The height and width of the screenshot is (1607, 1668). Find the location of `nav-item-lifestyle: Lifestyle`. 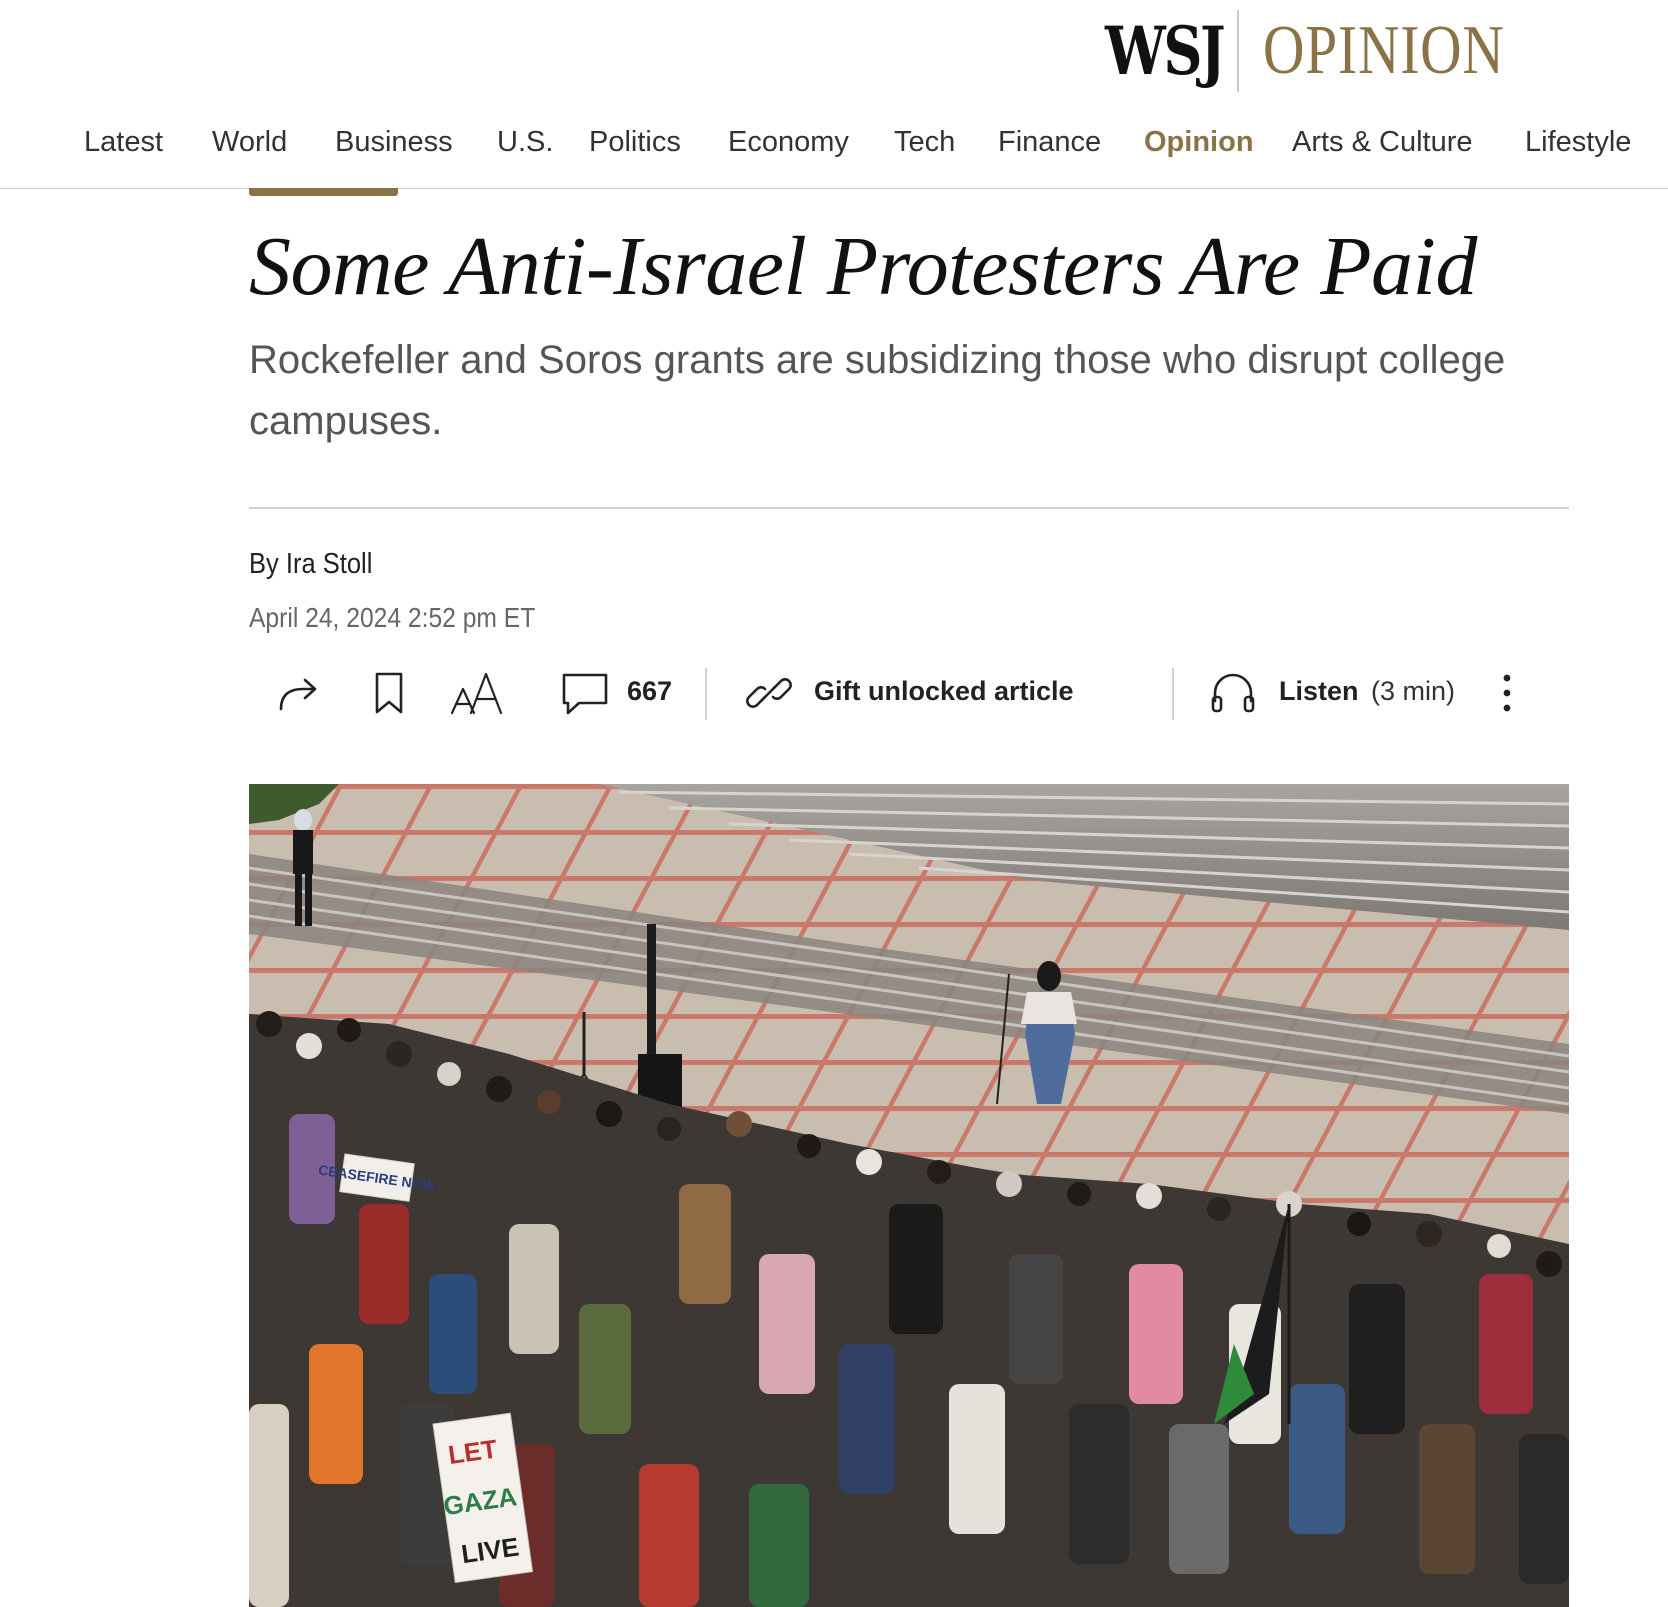

nav-item-lifestyle: Lifestyle is located at coordinates (1578, 142).